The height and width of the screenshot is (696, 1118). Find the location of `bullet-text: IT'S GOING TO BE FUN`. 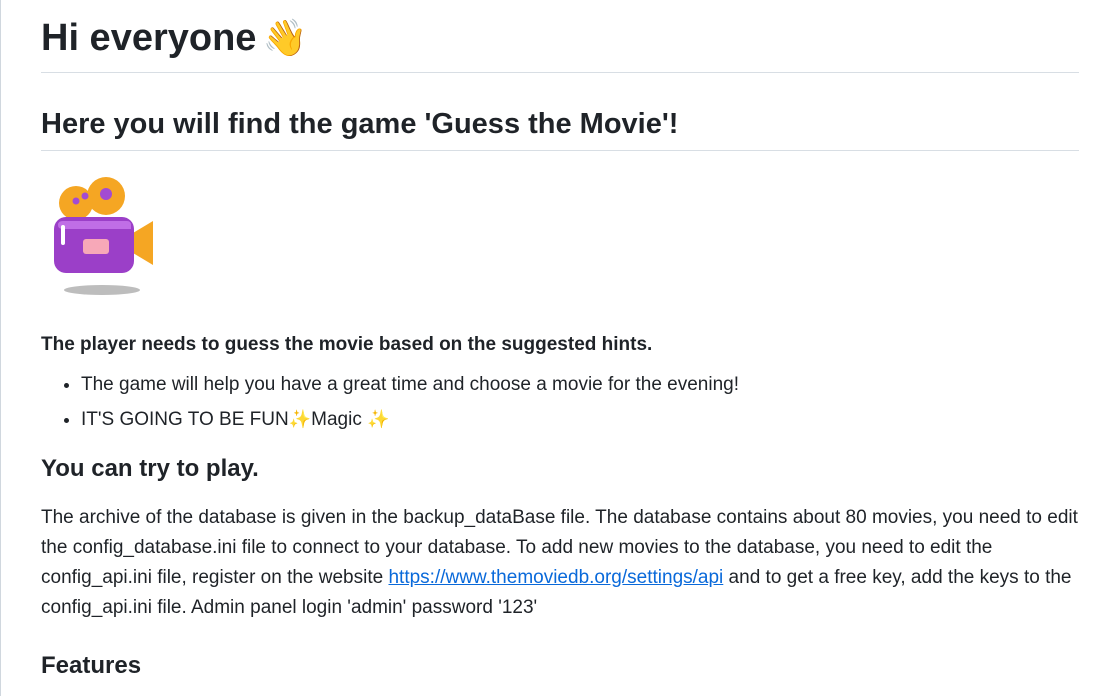

bullet-text: IT'S GOING TO BE FUN is located at coordinates (185, 419).